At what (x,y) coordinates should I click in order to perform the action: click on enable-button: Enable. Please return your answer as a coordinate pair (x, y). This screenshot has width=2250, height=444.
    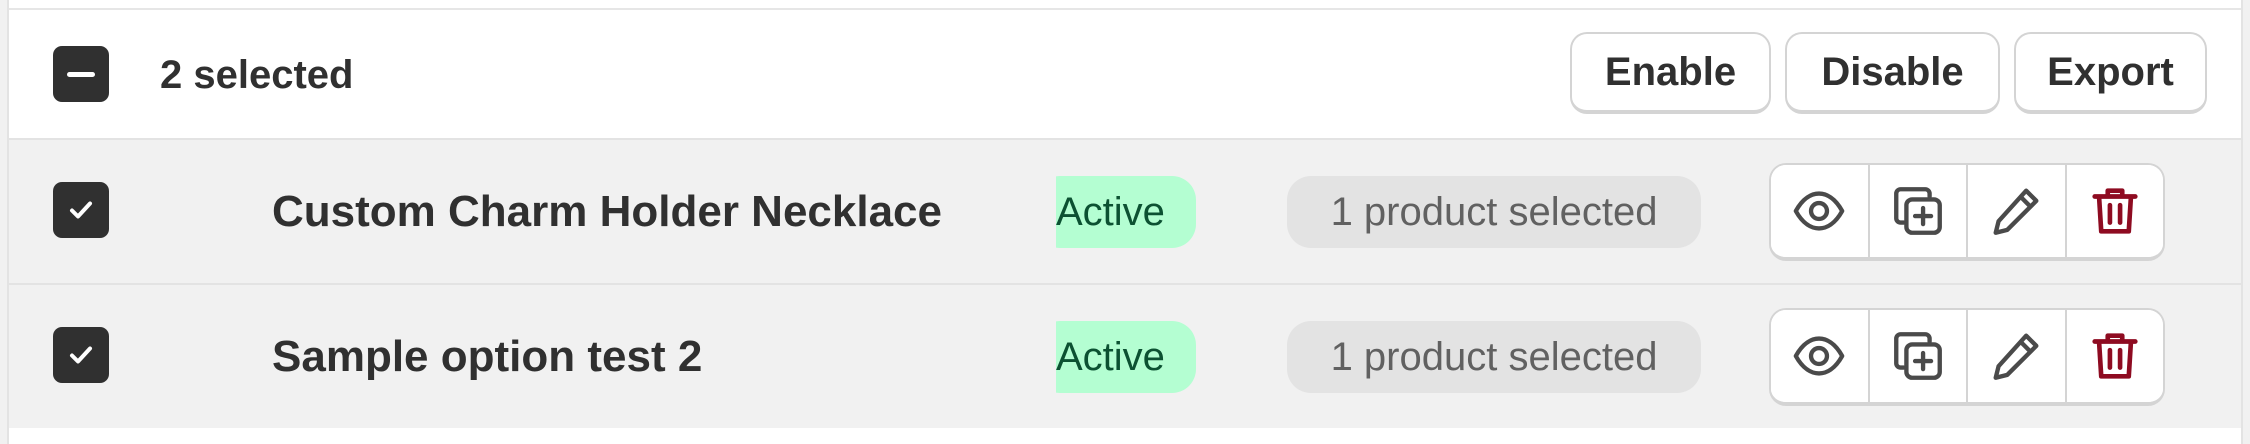
    Looking at the image, I should click on (1670, 73).